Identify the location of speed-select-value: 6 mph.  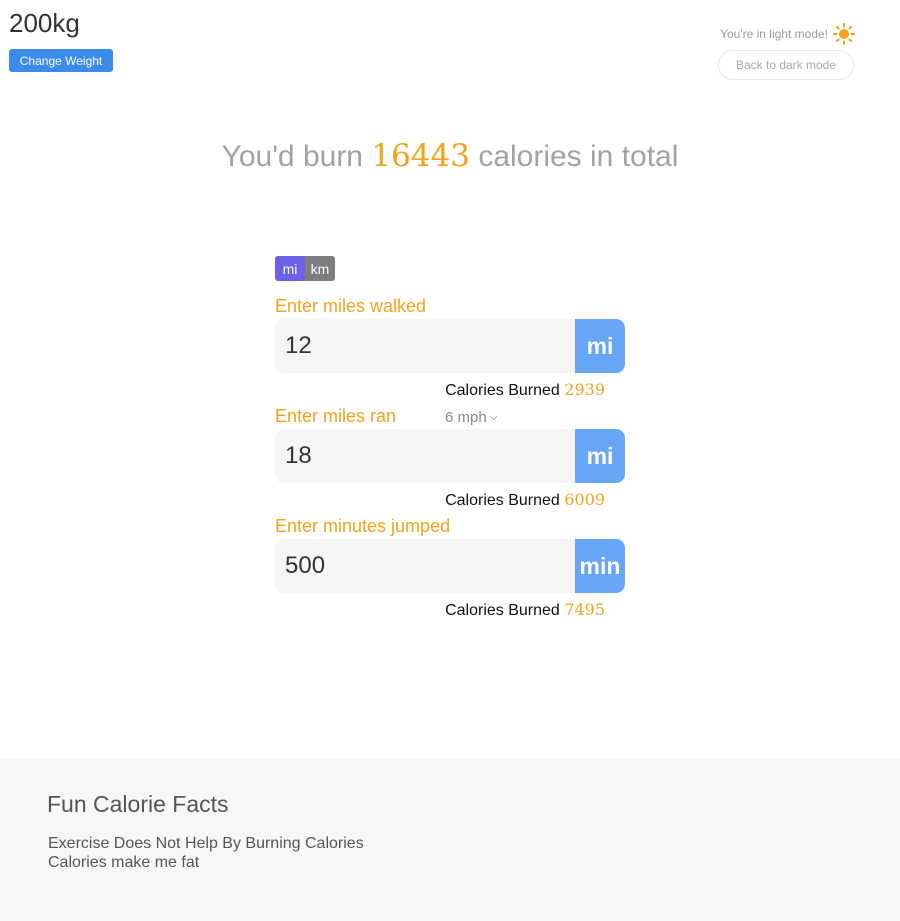
(466, 417).